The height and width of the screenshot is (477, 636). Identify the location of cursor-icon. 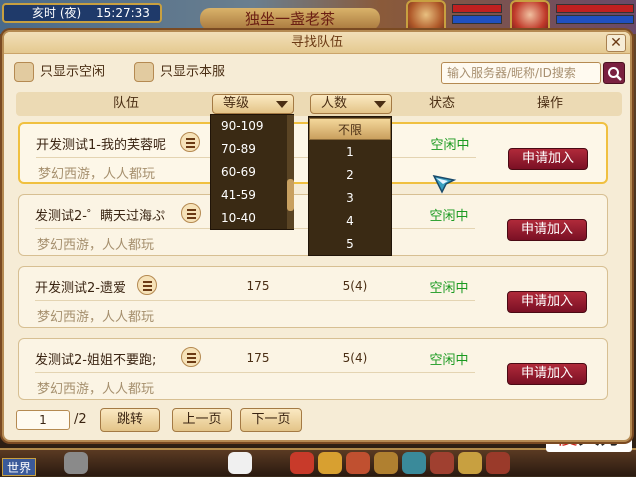
(444, 184).